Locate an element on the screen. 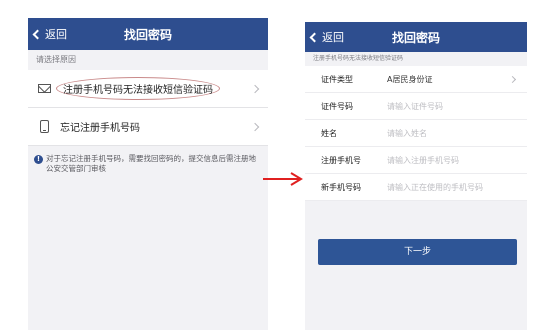  option-cannot-receive-sms: 注册手机号码无法接收短信验证码 is located at coordinates (148, 89).